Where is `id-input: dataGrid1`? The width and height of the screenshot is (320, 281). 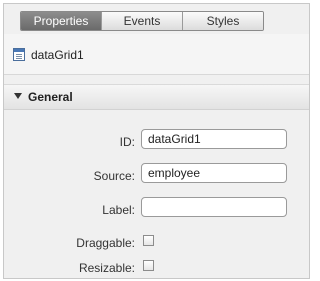 id-input: dataGrid1 is located at coordinates (214, 139).